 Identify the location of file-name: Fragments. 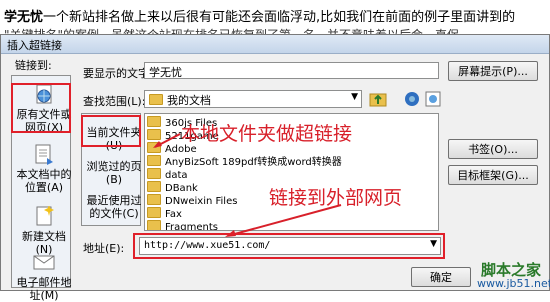
(191, 226).